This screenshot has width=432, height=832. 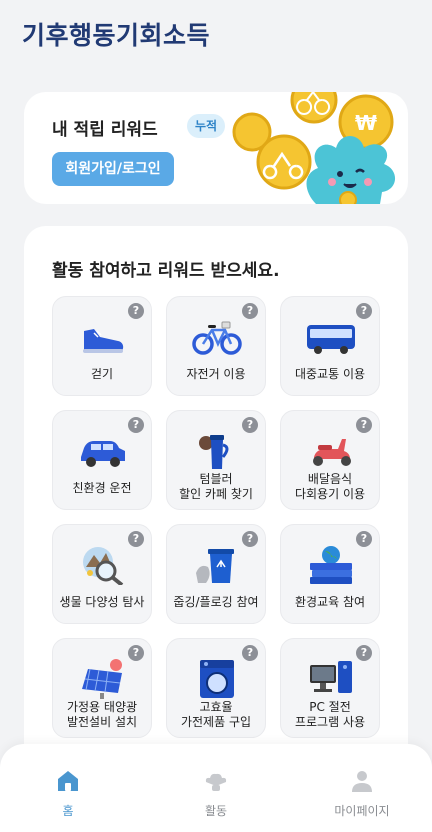 What do you see at coordinates (216, 714) in the screenshot?
I see `activity-label: 고효율 가전제품 구입` at bounding box center [216, 714].